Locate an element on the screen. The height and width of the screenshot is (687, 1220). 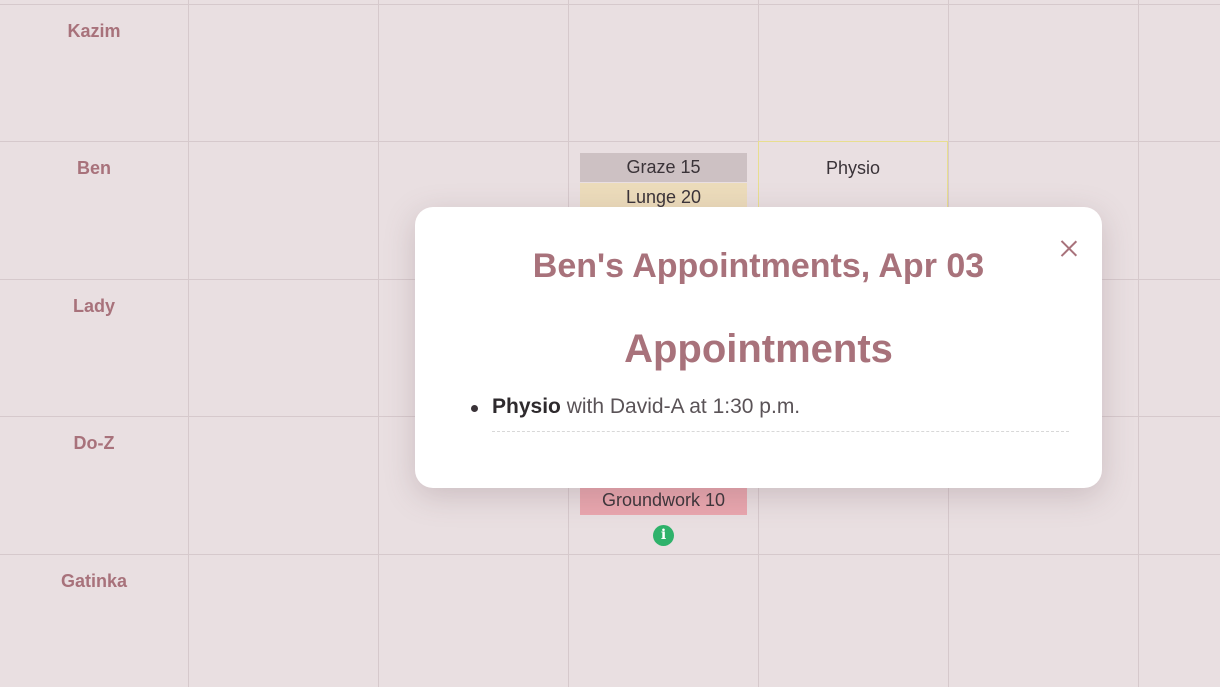
appointment-name: Physio is located at coordinates (526, 406).